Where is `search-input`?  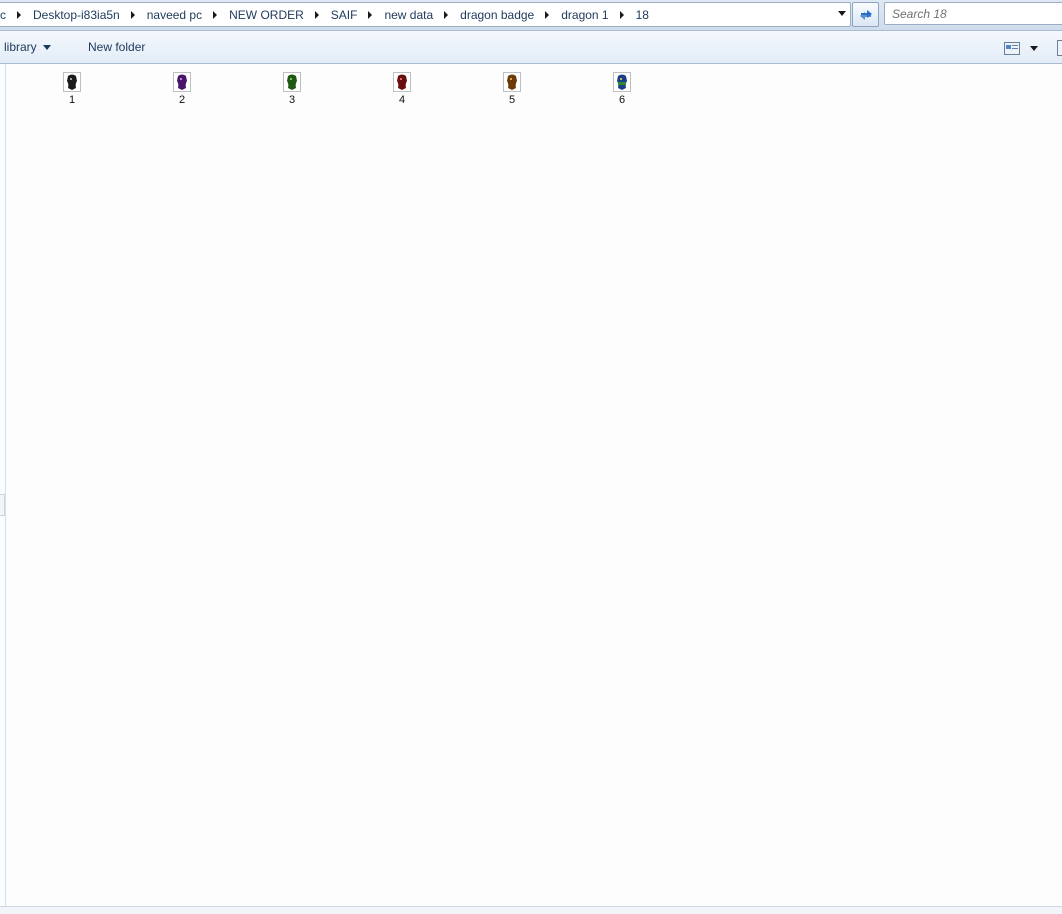
search-input is located at coordinates (977, 13).